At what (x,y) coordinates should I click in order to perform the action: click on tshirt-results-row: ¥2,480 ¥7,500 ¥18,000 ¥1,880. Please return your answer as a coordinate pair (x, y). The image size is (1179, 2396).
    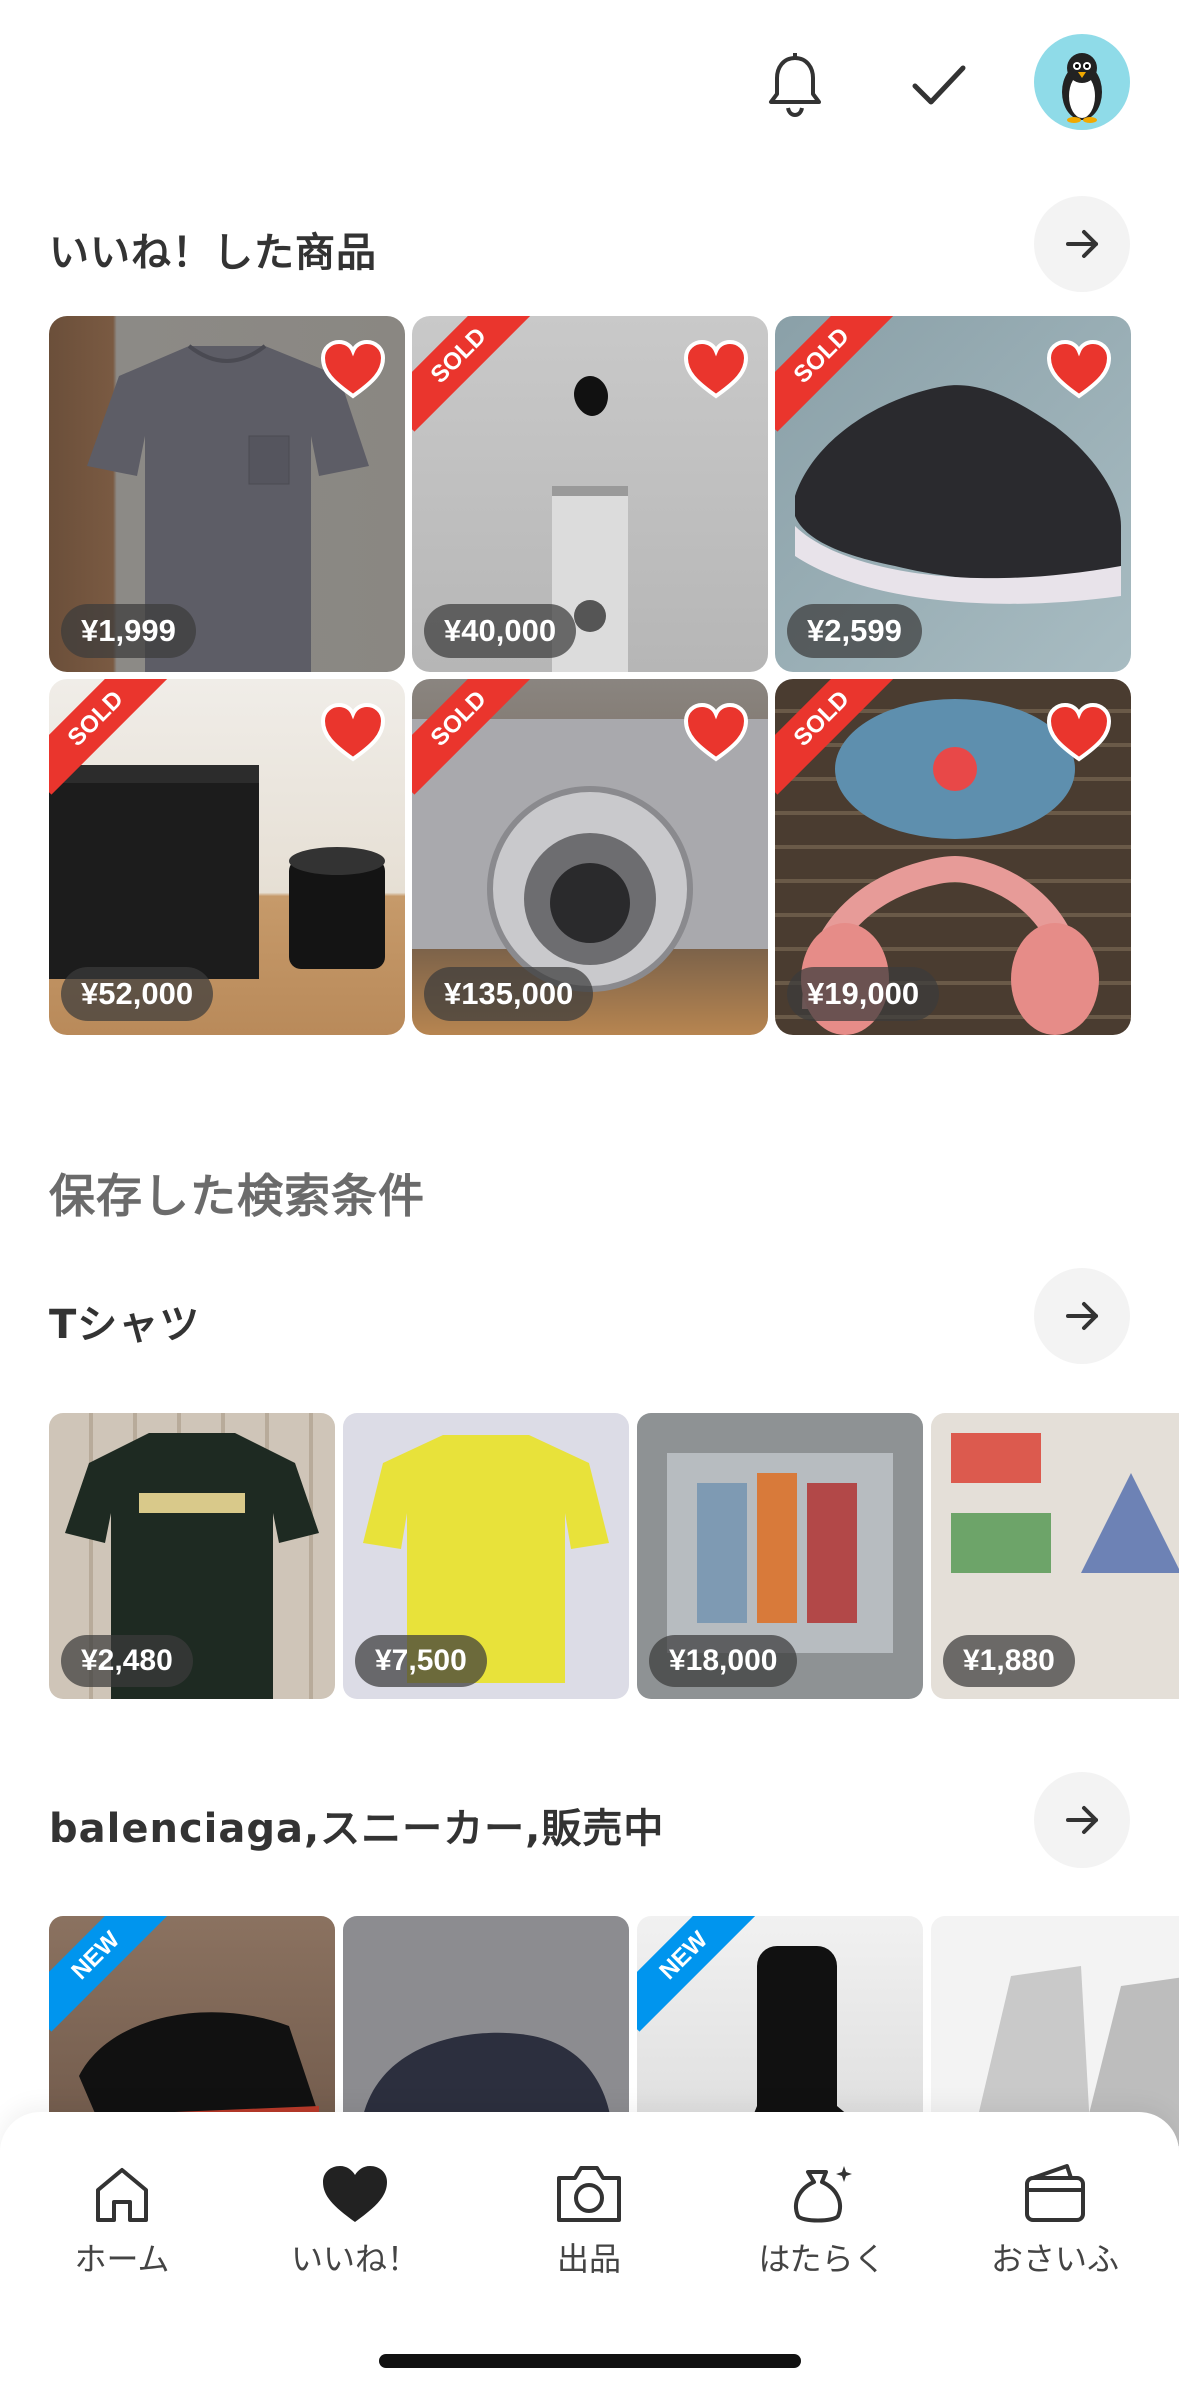
    Looking at the image, I should click on (614, 1556).